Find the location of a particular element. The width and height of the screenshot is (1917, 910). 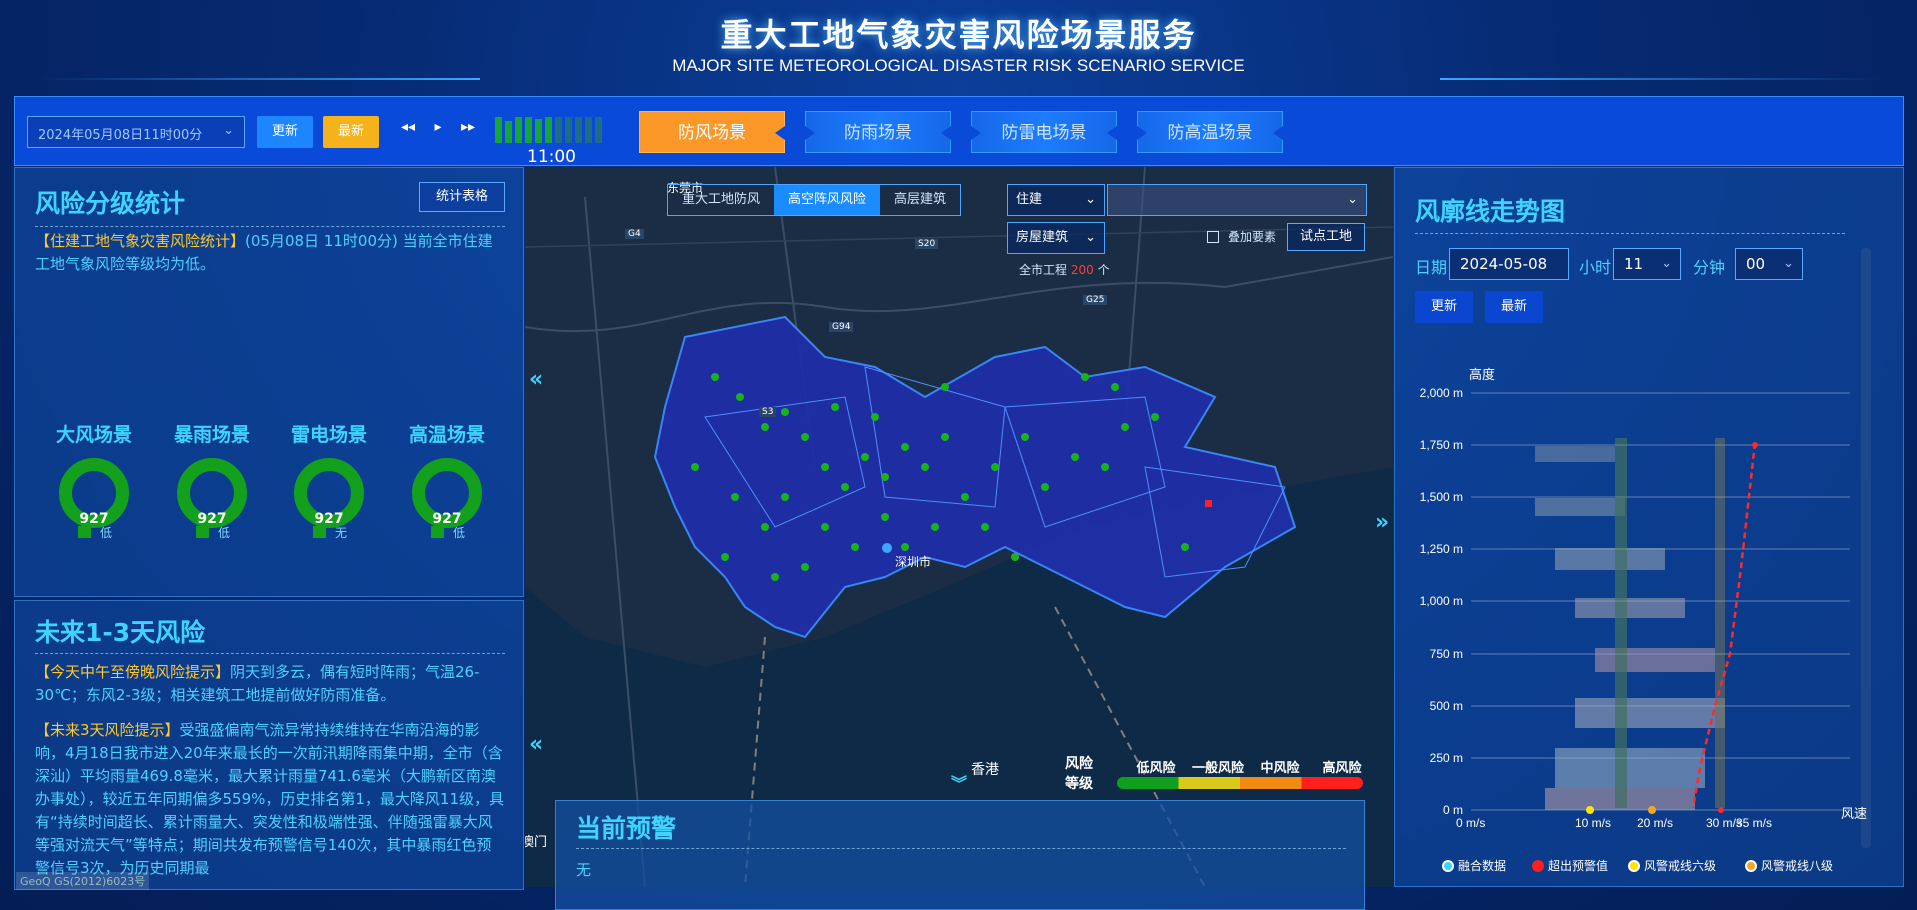

road-badge: G94 is located at coordinates (841, 327).